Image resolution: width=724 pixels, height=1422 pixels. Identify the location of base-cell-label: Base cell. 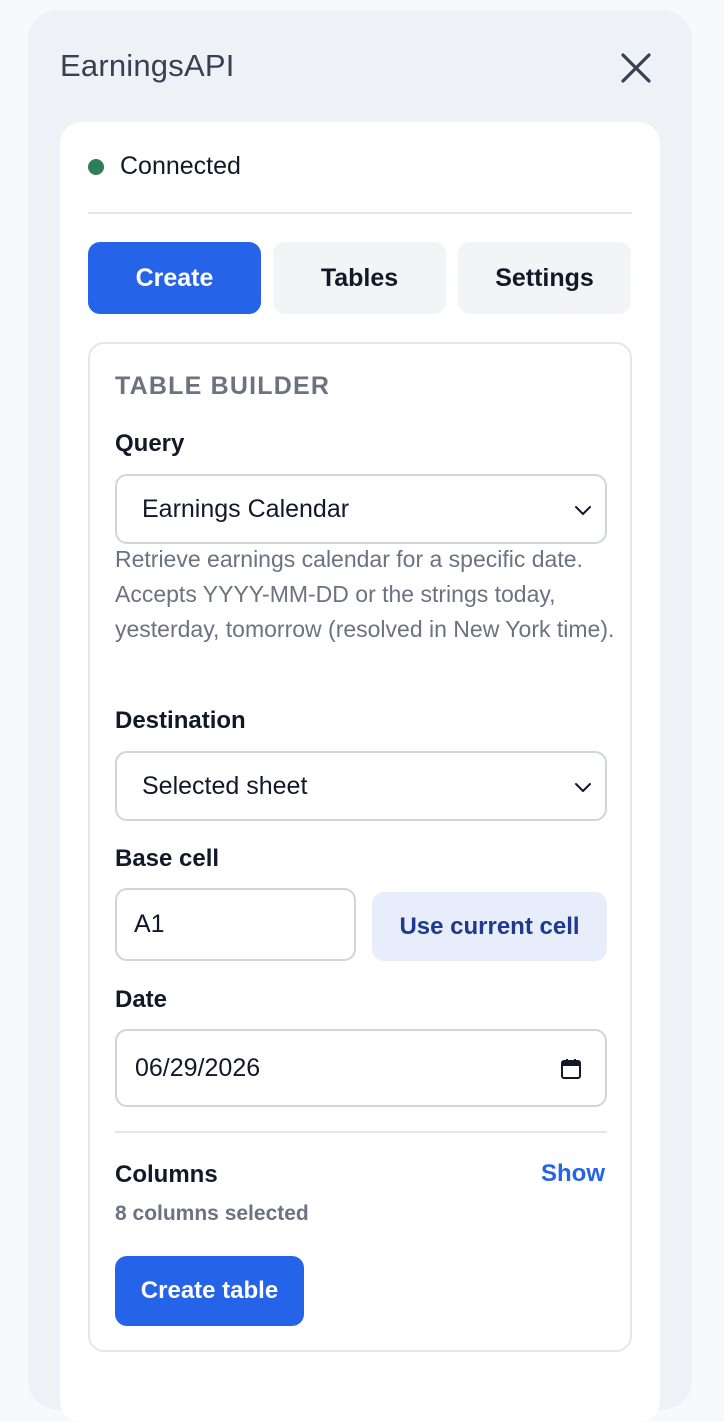
(167, 858).